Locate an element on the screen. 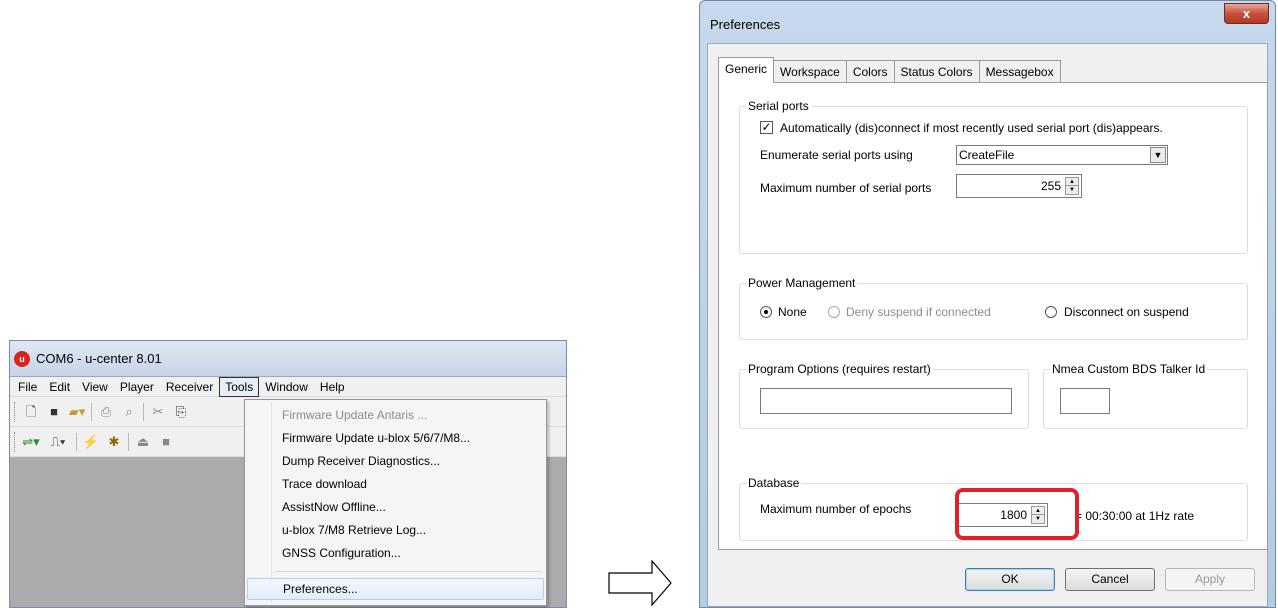  max-epochs-label: Maximum number of epochs is located at coordinates (836, 509).